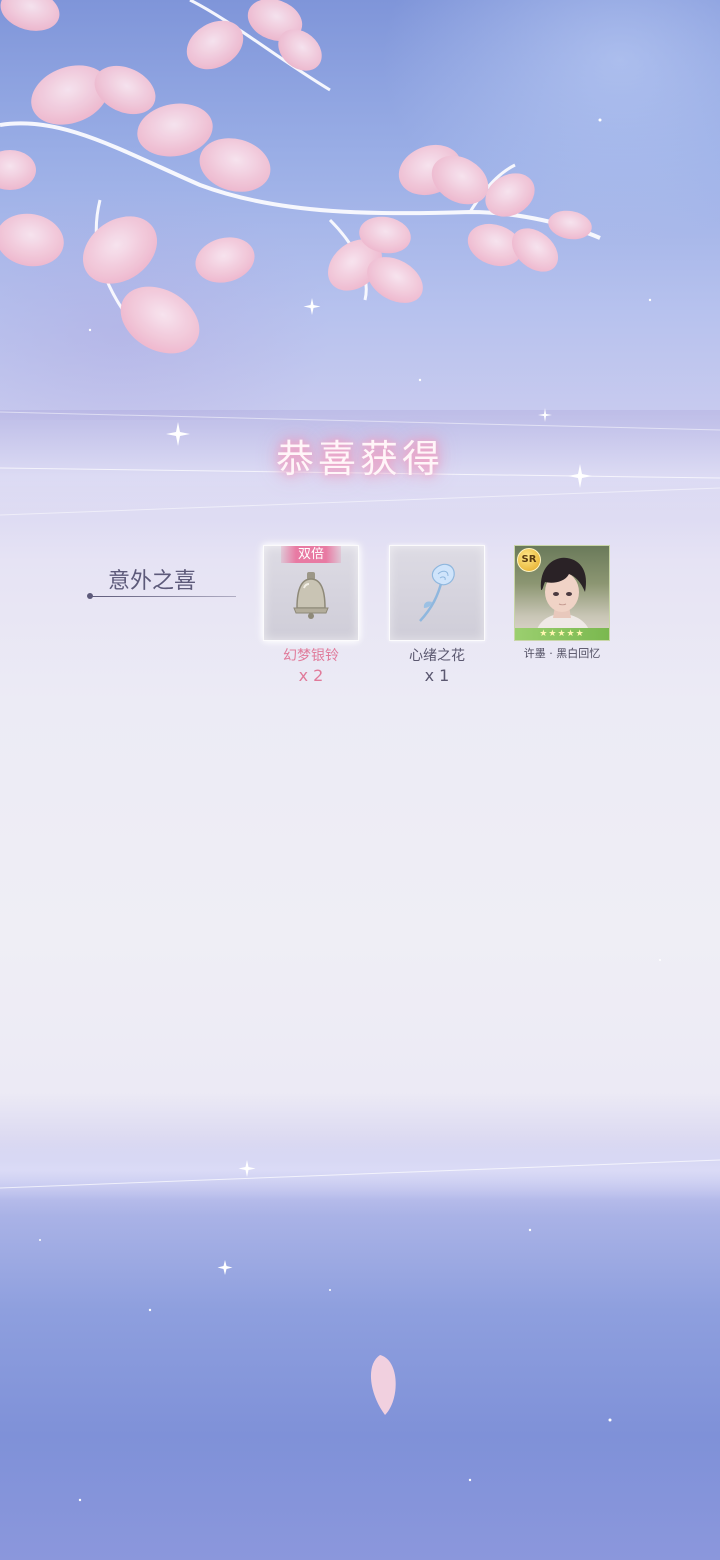 This screenshot has width=720, height=1560. I want to click on reward-item-silver-bell: 双倍 幻梦银铃 x 2, so click(311, 615).